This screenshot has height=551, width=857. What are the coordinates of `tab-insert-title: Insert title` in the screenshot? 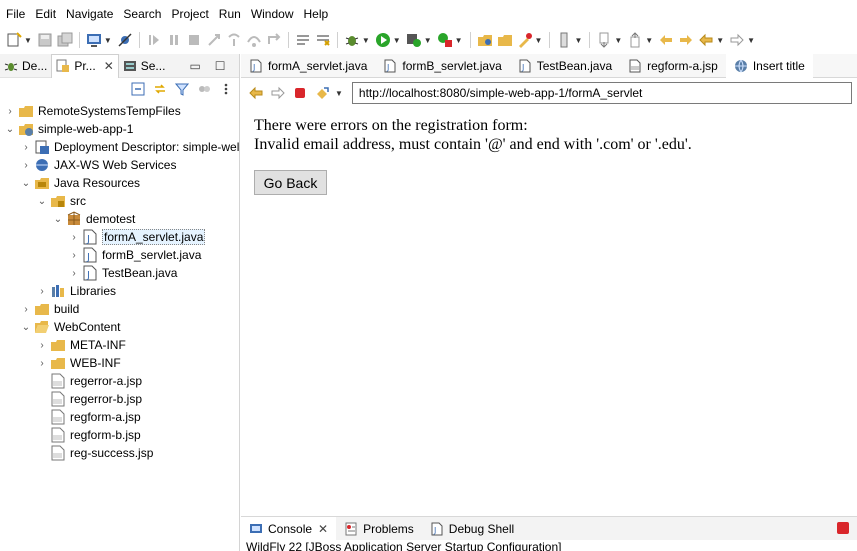 It's located at (769, 65).